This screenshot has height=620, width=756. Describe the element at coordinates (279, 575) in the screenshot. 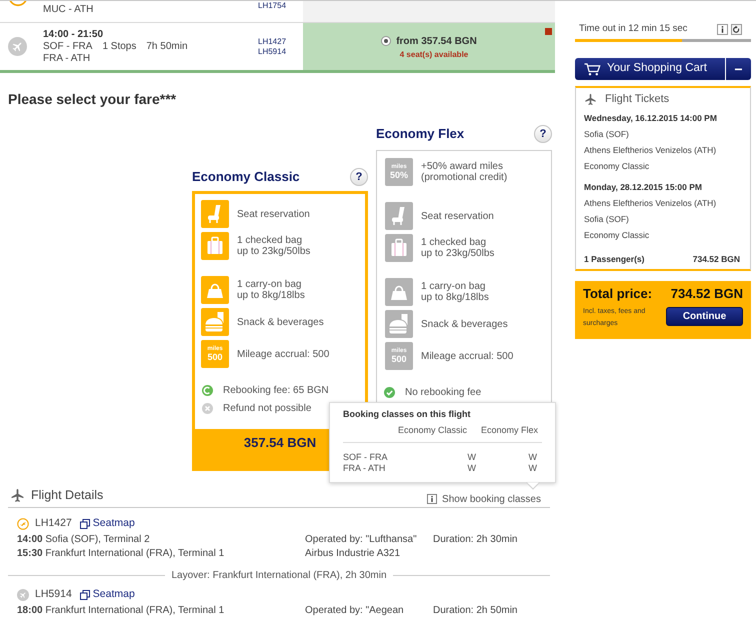

I see `layover-text: Layover: Frankfurt International (FRA), 2h 30min` at that location.